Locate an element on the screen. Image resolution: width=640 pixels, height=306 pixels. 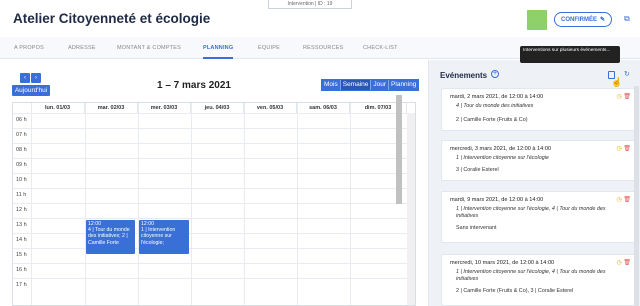
prev-week-button: ‹ is located at coordinates (25, 78).